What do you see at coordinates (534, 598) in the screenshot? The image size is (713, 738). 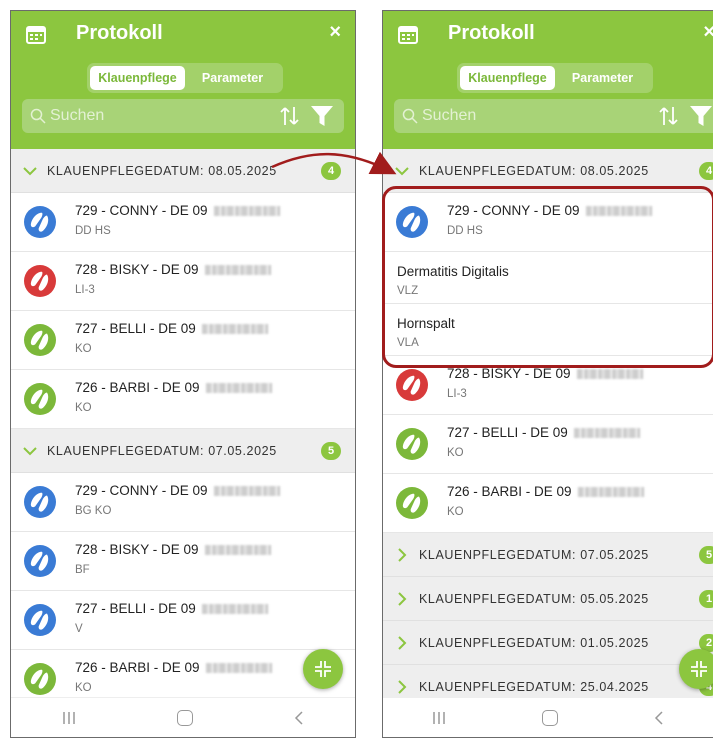 I see `group-title: KLAUENPFLEGEDATUM: 05.05.2025` at bounding box center [534, 598].